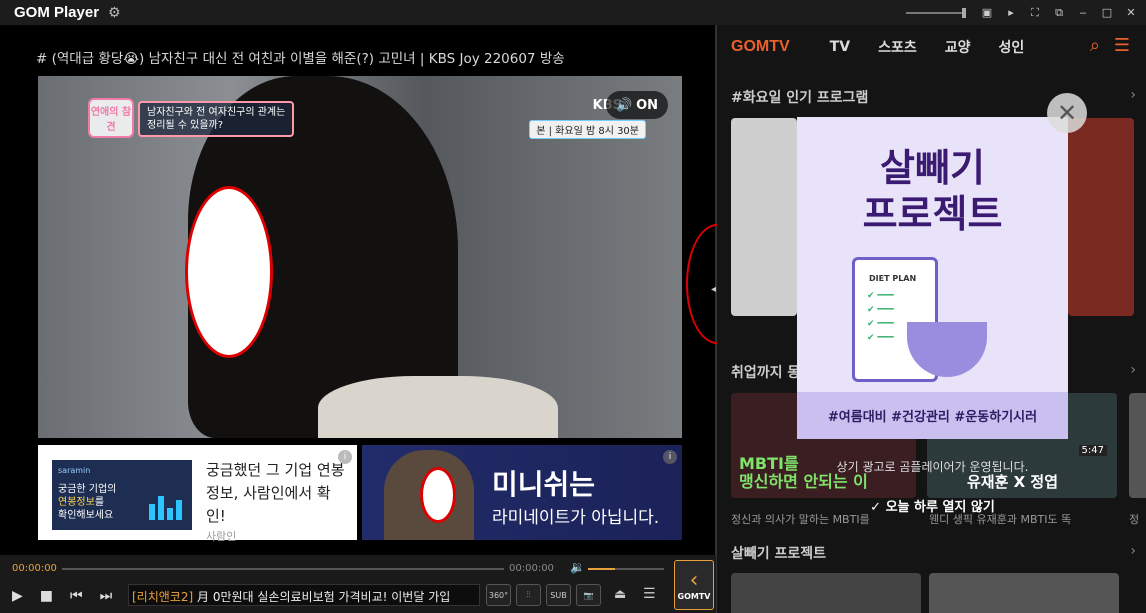 The width and height of the screenshot is (1146, 613). I want to click on opacity-slider, so click(936, 12).